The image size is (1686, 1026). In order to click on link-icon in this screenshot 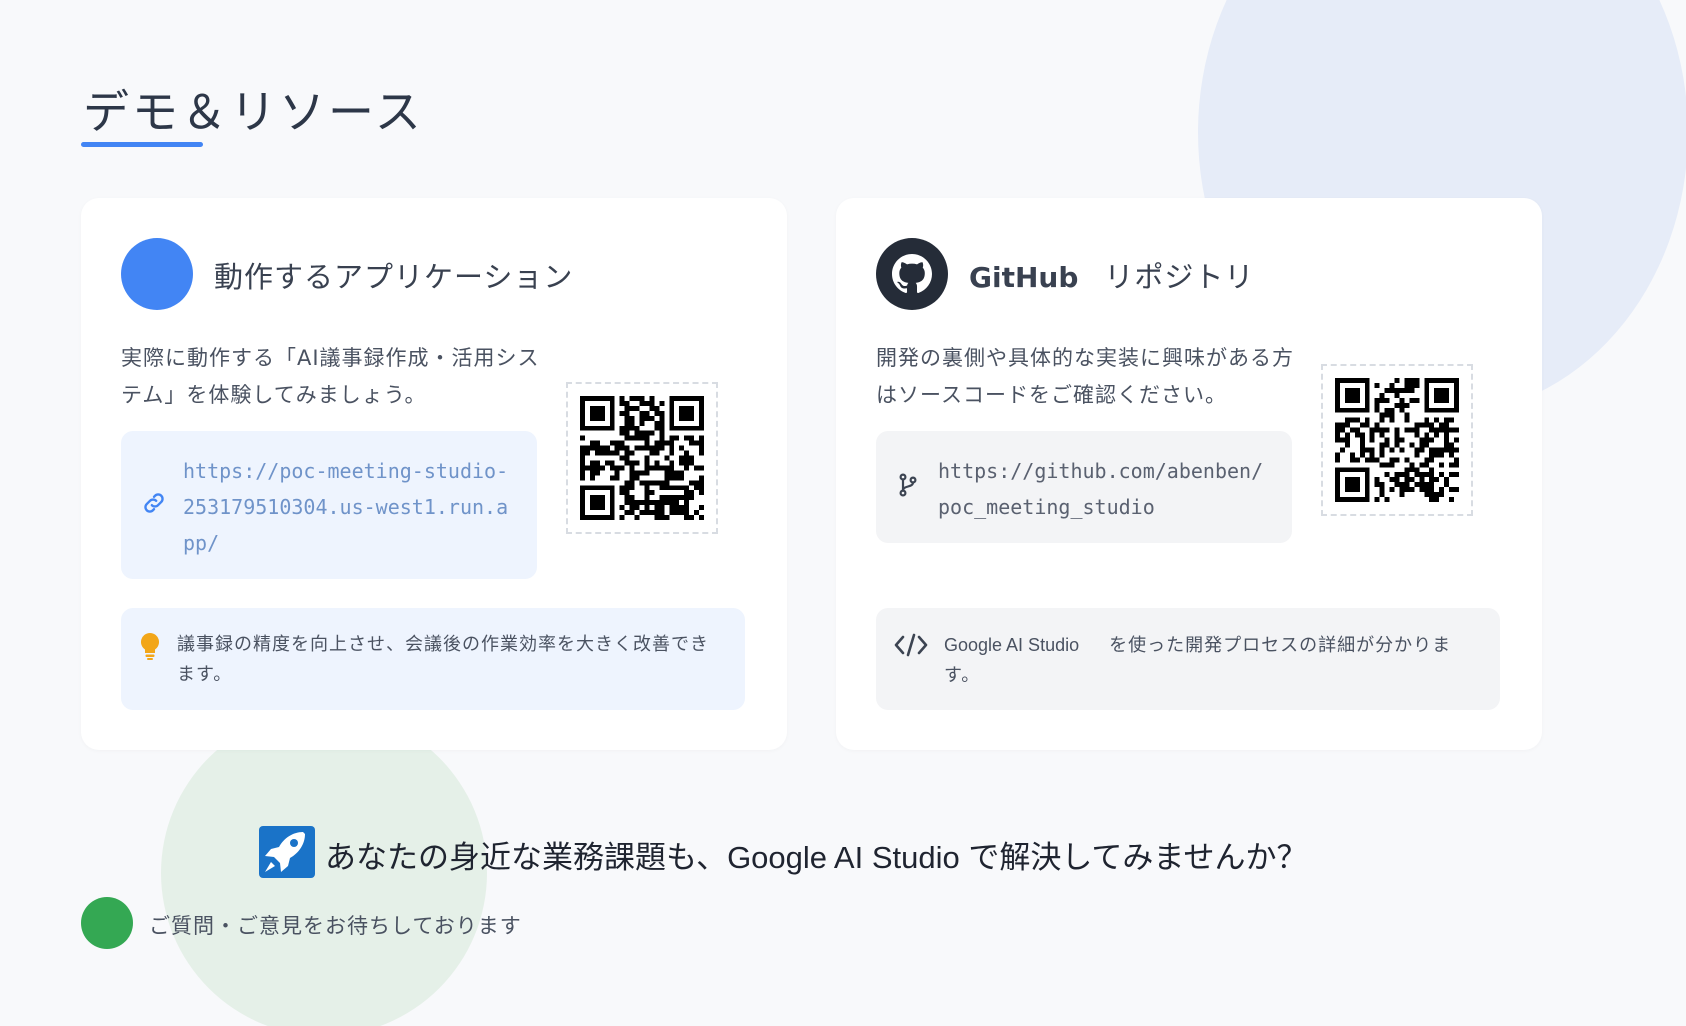, I will do `click(154, 505)`.